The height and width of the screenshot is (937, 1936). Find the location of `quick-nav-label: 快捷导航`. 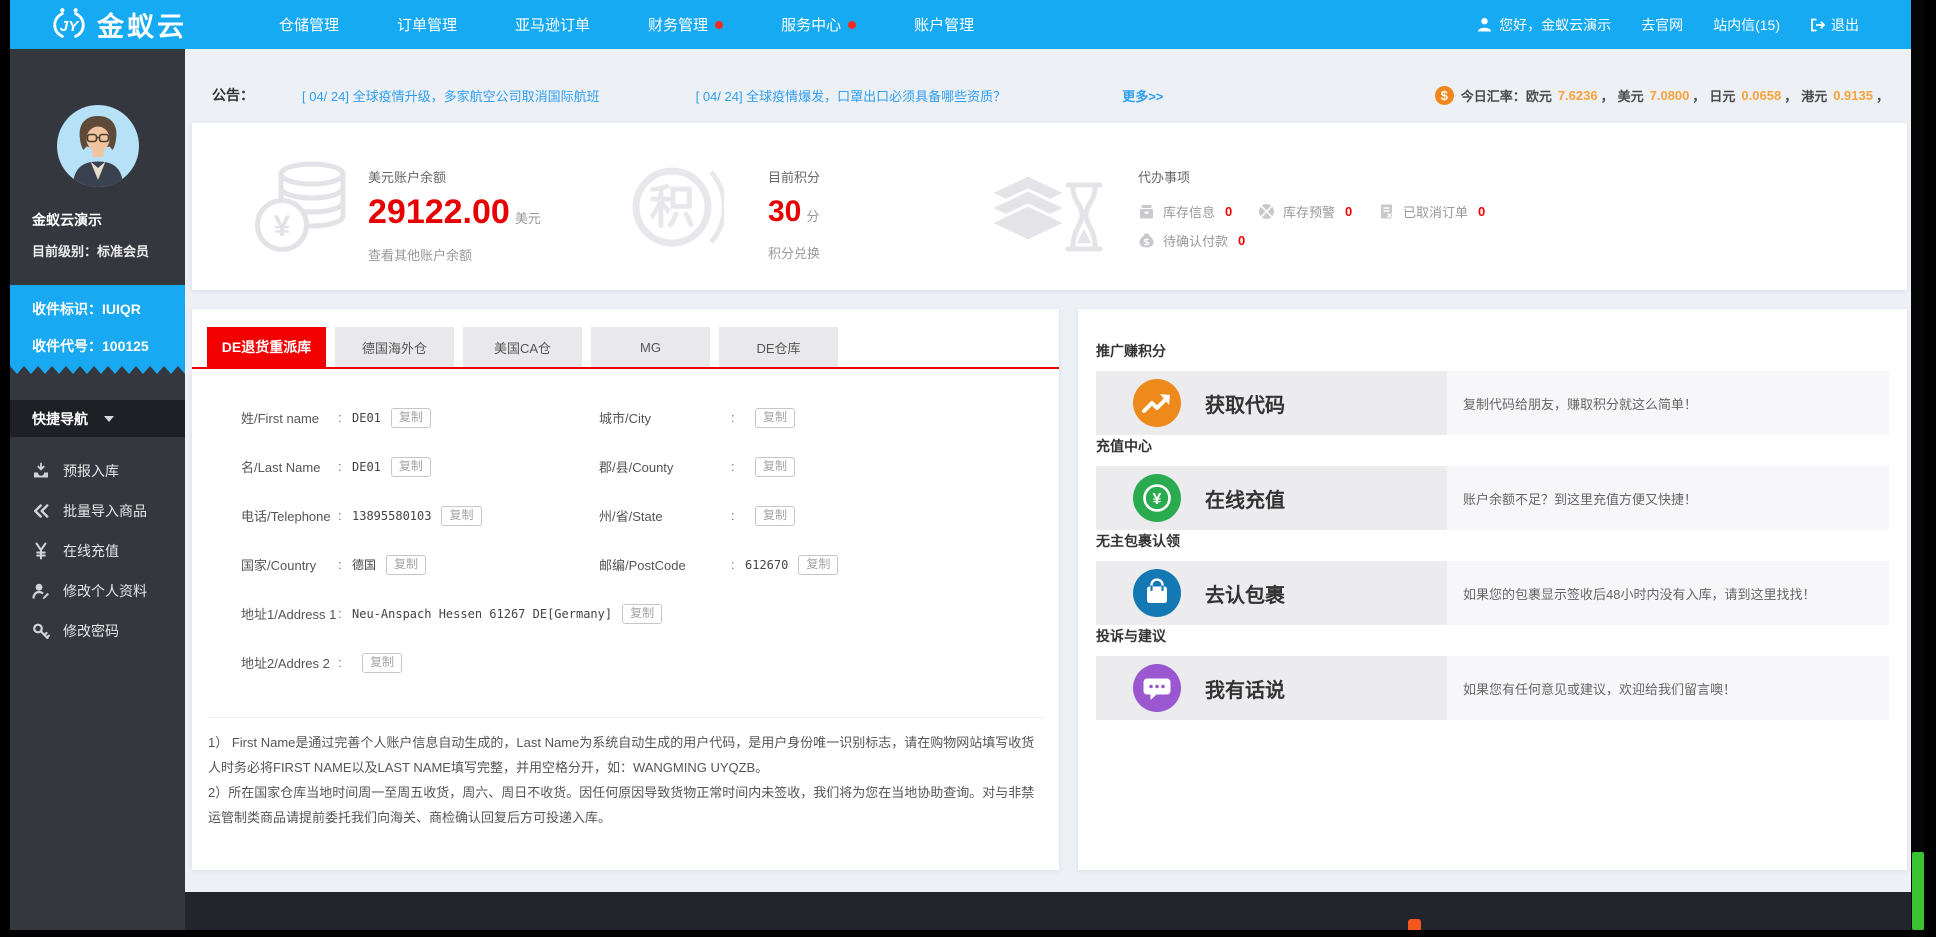

quick-nav-label: 快捷导航 is located at coordinates (60, 418).